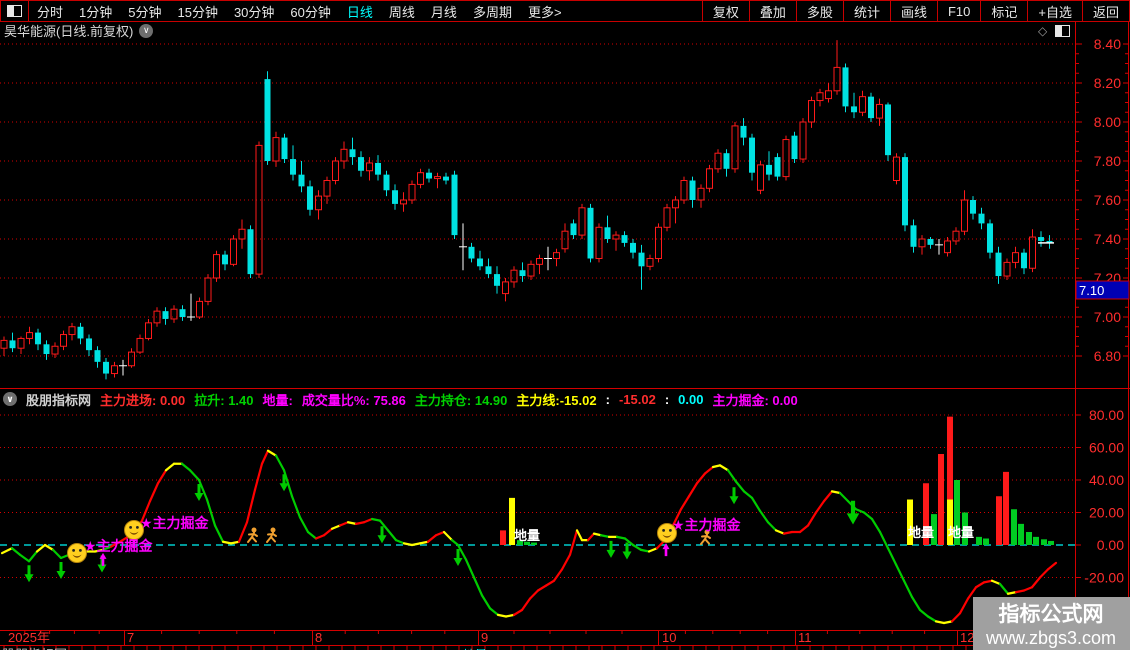 The height and width of the screenshot is (650, 1130). I want to click on layout-toggle-button, so click(15, 11).